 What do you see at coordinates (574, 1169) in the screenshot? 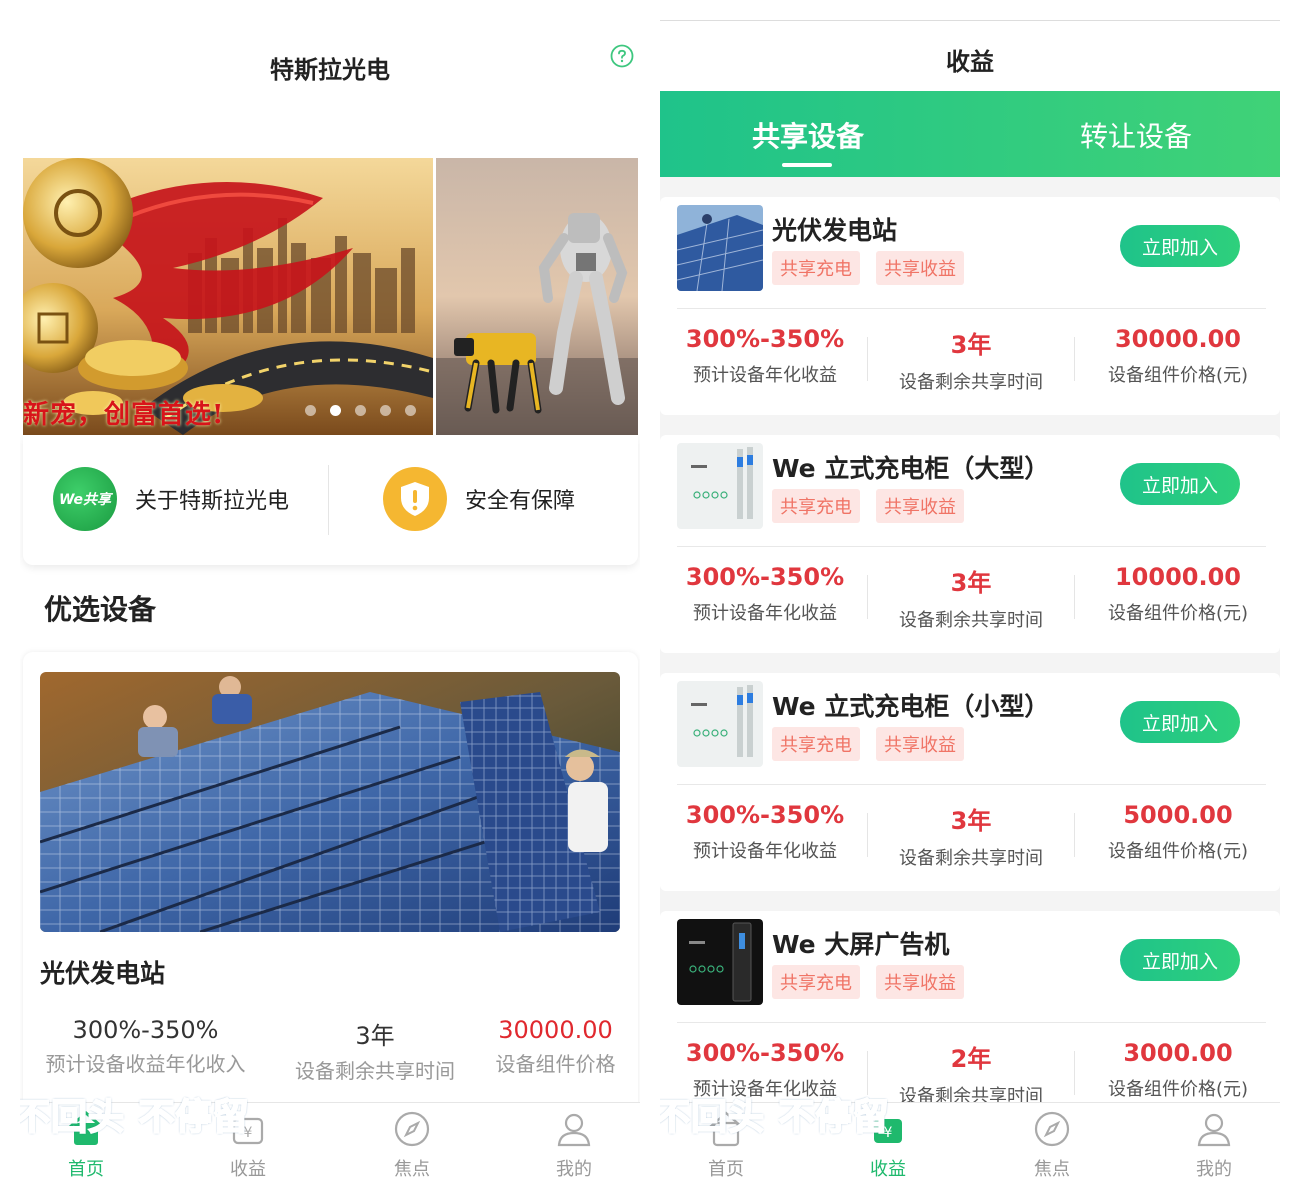
I see `nav-label: 我的` at bounding box center [574, 1169].